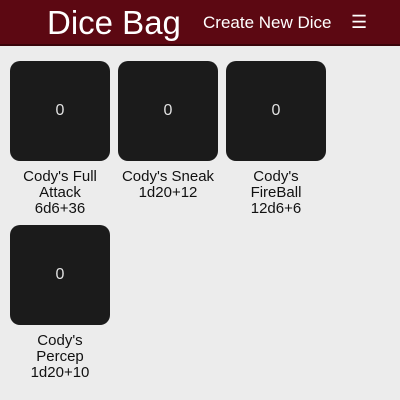 The height and width of the screenshot is (400, 400). I want to click on dice-formula: 6d6+36, so click(60, 208).